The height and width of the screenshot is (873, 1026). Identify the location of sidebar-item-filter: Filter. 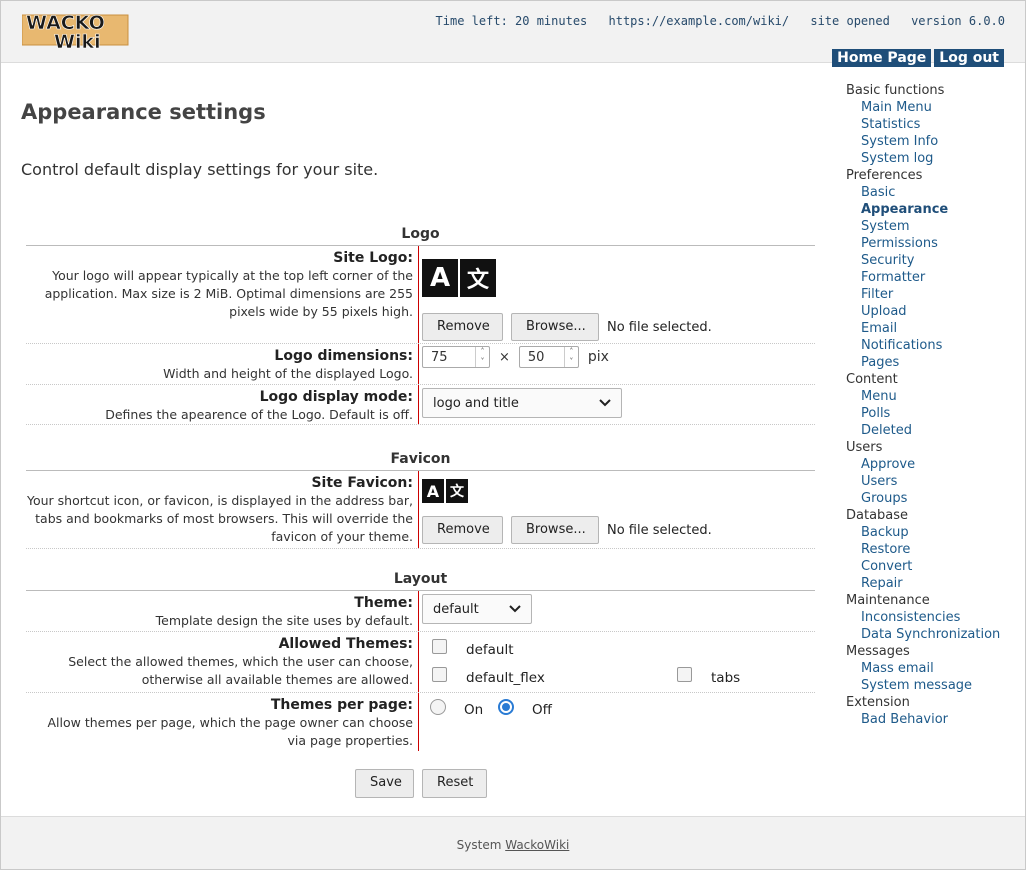
(931, 294).